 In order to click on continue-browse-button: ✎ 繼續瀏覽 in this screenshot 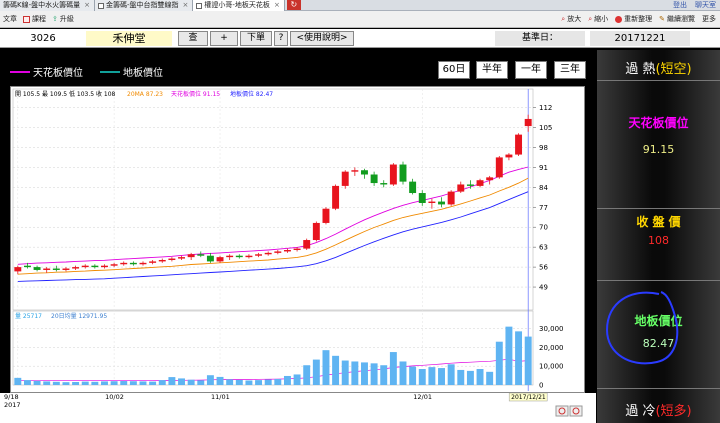, I will do `click(677, 19)`.